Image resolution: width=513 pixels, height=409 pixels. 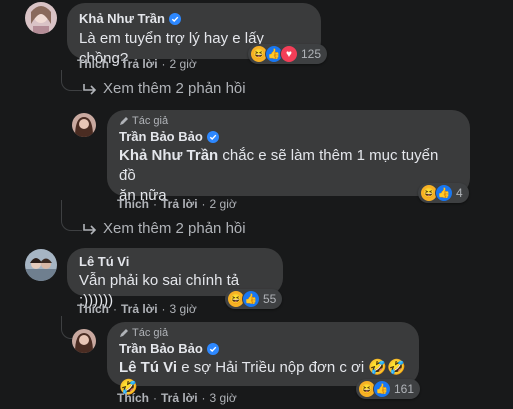 I want to click on reaction-summary: 😆 👍 55, so click(x=254, y=299).